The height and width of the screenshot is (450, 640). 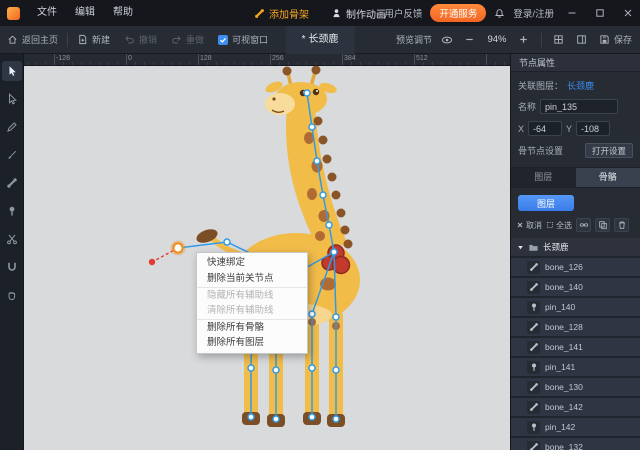 I want to click on selected-joint, so click(x=178, y=248).